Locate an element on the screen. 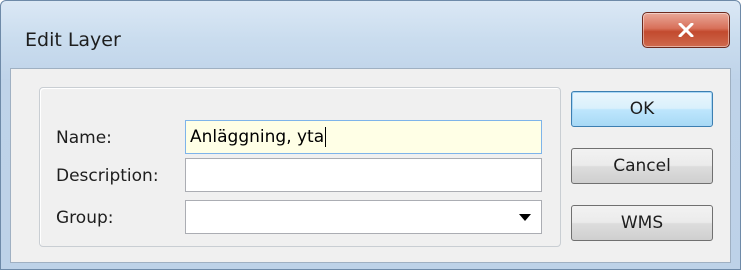 The image size is (741, 270). cancel-button: Cancel is located at coordinates (642, 166).